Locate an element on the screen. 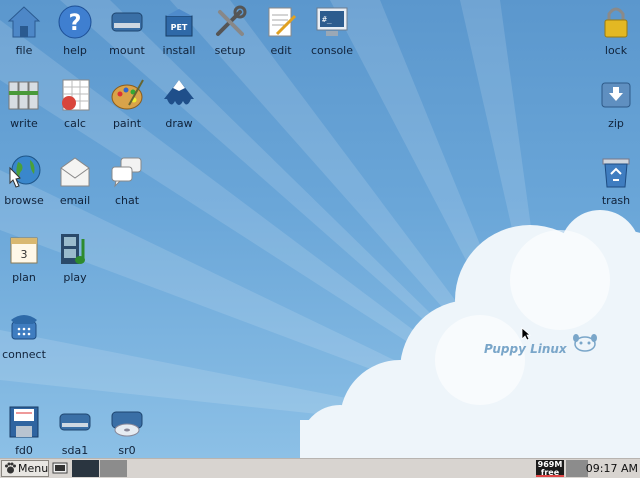 The height and width of the screenshot is (479, 640). padlock-icon is located at coordinates (616, 22).